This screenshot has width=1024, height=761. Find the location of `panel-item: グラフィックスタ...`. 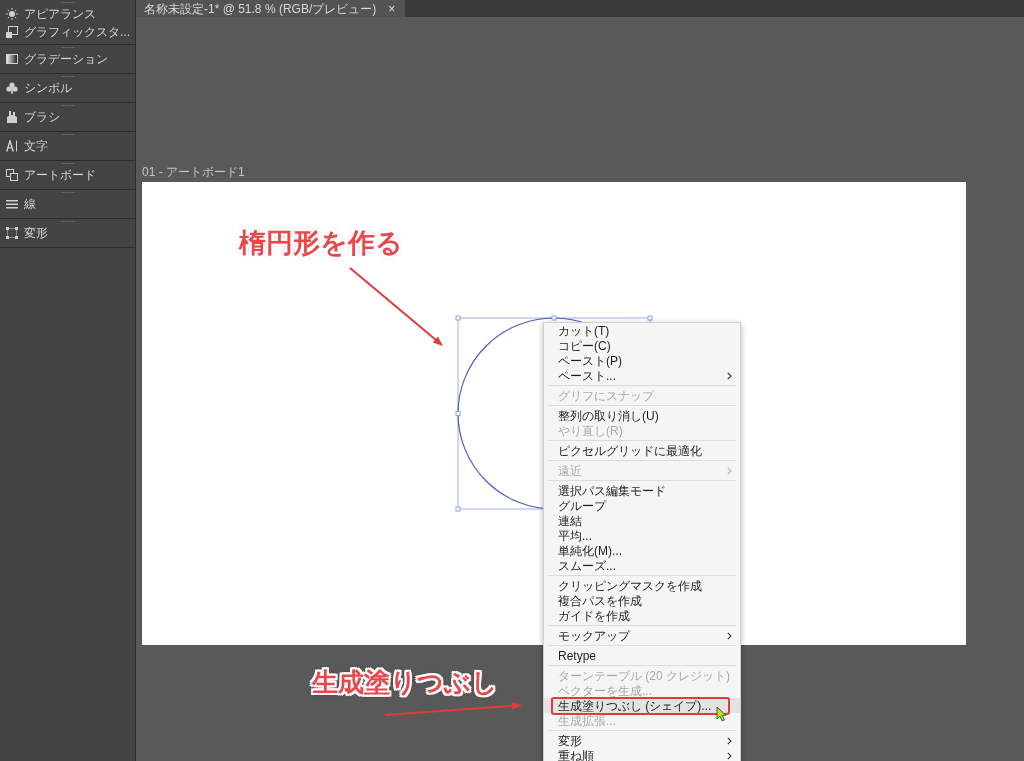

panel-item: グラフィックスタ... is located at coordinates (67, 32).